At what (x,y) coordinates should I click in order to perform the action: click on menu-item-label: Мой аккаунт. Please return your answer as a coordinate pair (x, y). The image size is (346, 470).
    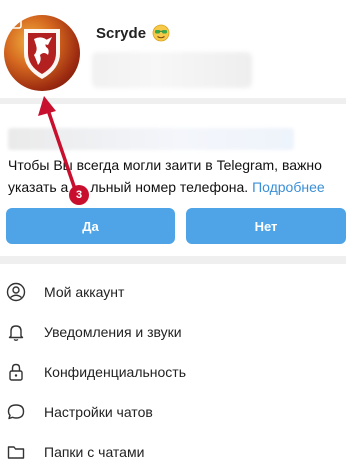
    Looking at the image, I should click on (84, 292).